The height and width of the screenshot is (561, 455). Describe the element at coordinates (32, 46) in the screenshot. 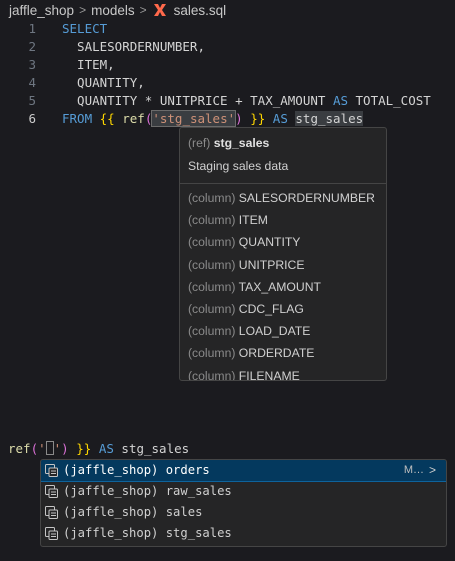

I see `line-number: 2` at that location.